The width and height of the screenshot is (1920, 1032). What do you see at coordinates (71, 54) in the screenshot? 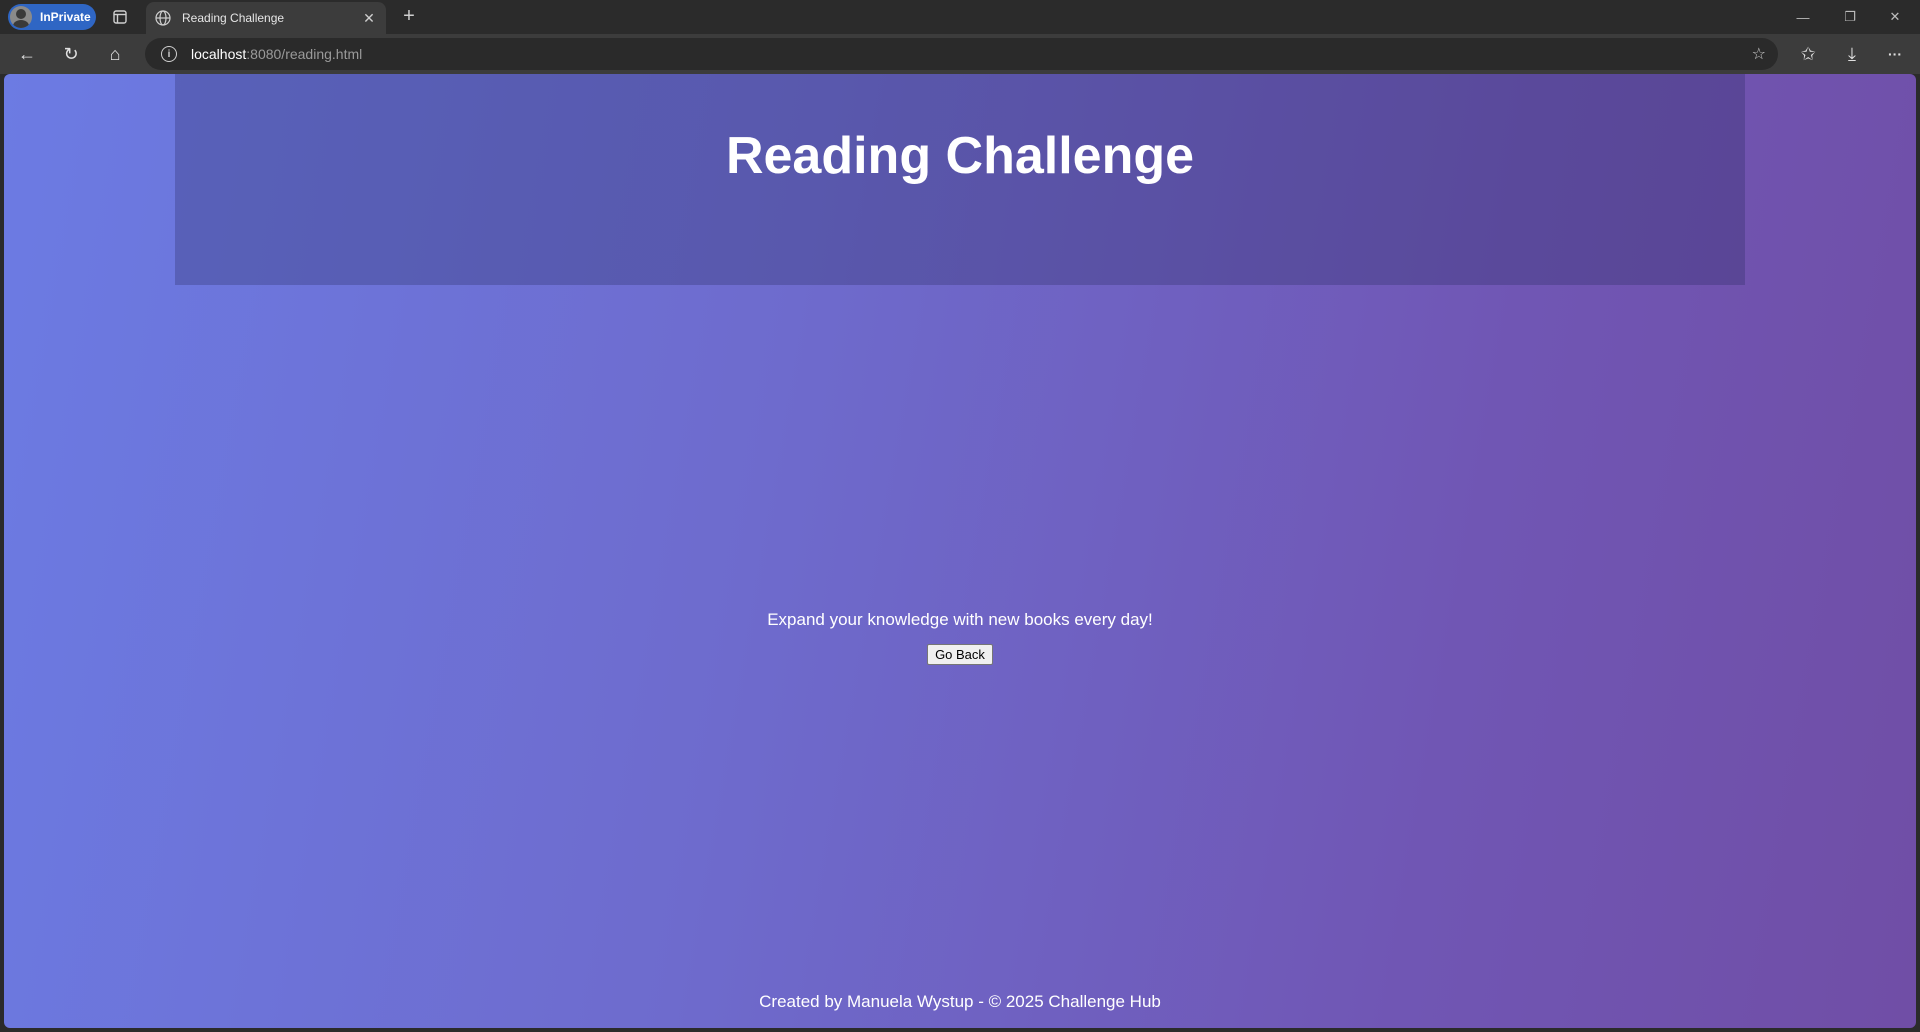
I see `reload-button: ↻` at bounding box center [71, 54].